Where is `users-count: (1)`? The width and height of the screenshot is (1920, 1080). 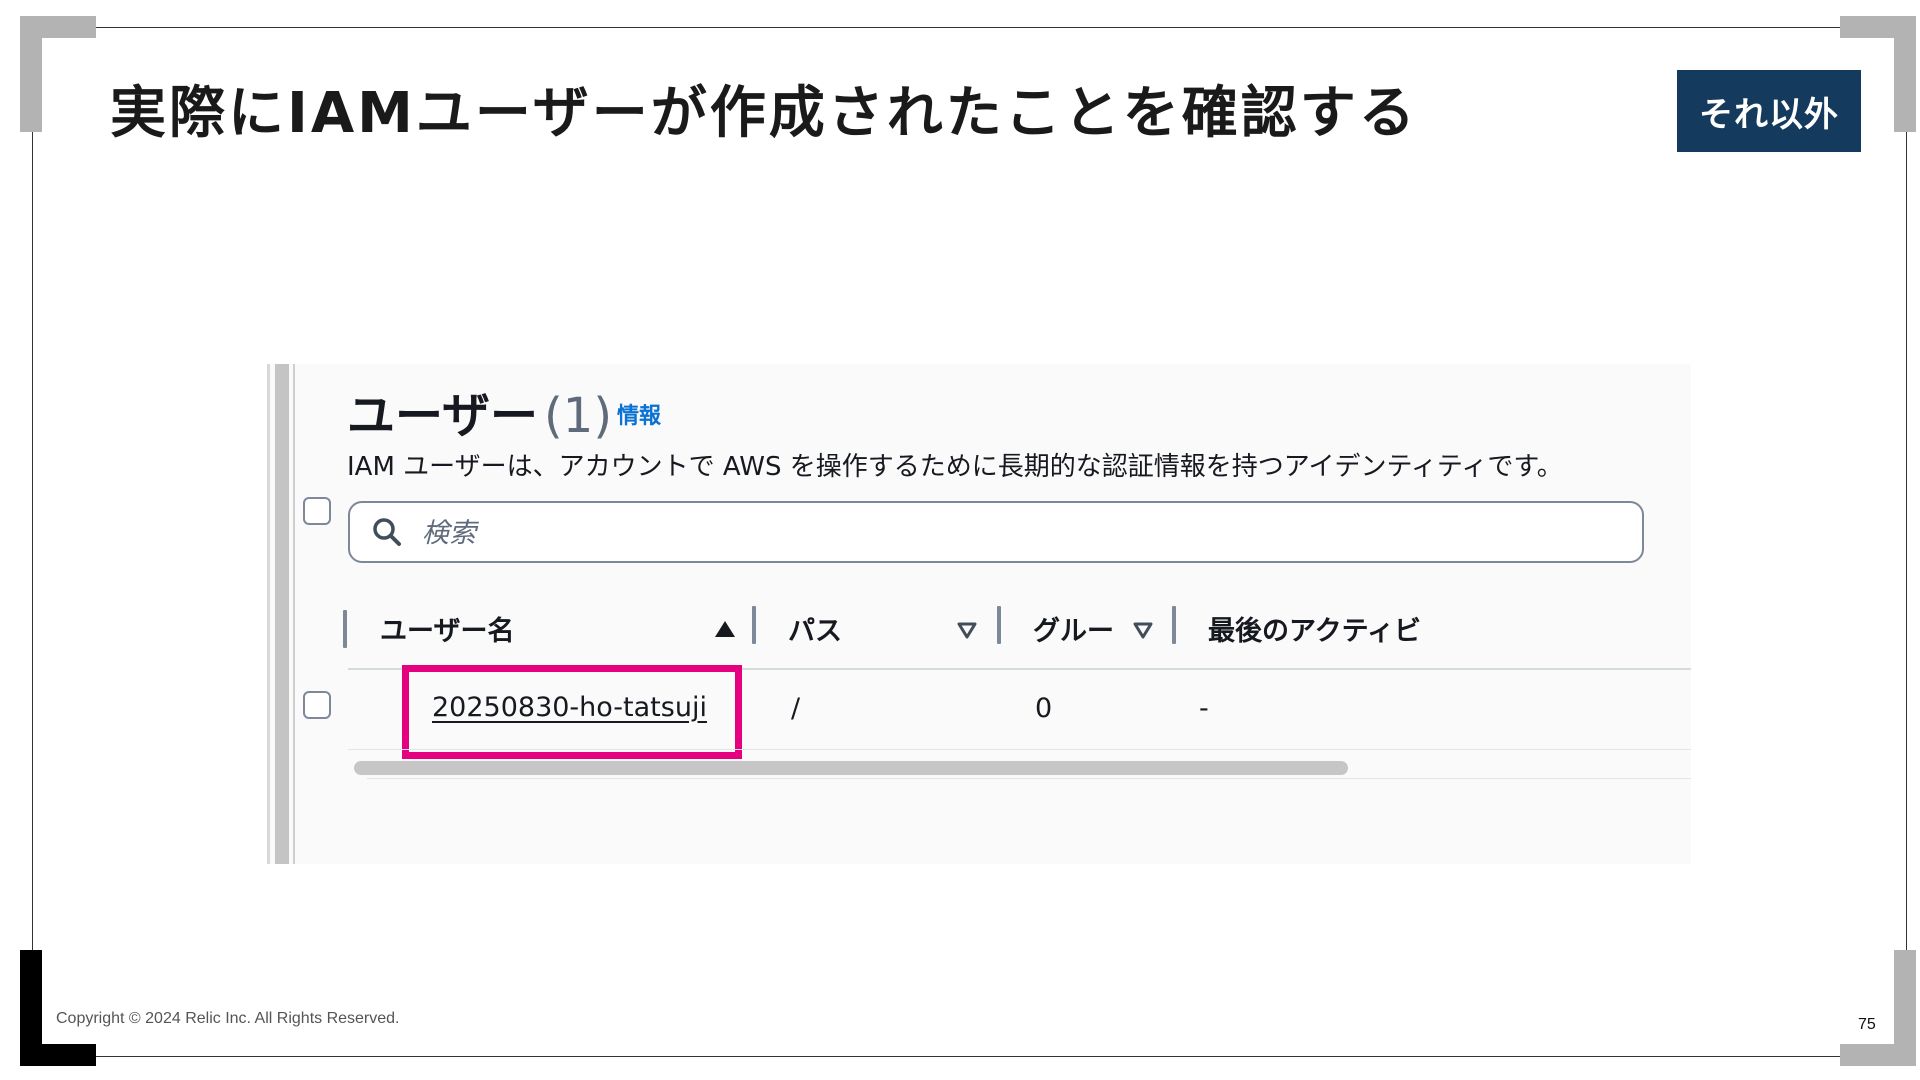
users-count: (1) is located at coordinates (578, 416).